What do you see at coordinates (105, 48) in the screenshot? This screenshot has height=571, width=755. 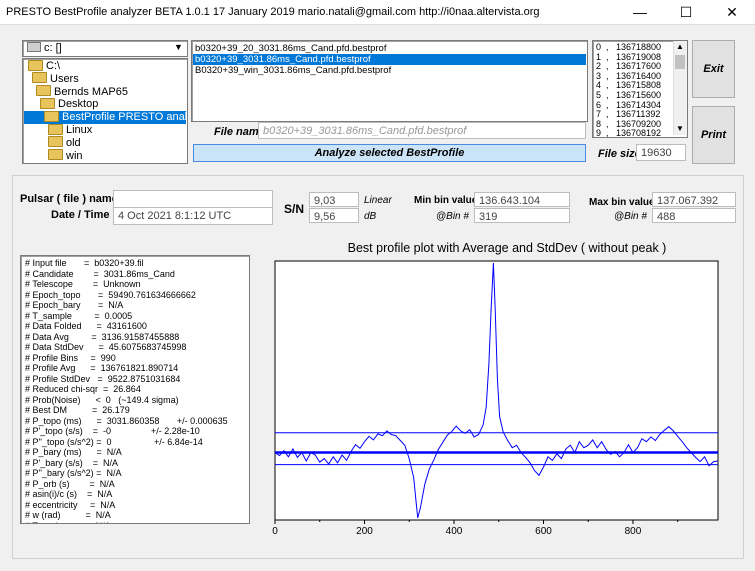 I see `drive-select: c: [] ▼` at bounding box center [105, 48].